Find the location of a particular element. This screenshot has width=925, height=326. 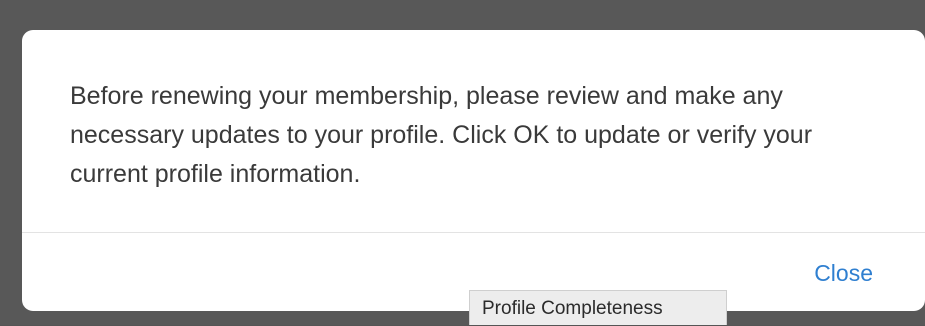

profile-completeness-tooltip: Profile Completeness is located at coordinates (598, 307).